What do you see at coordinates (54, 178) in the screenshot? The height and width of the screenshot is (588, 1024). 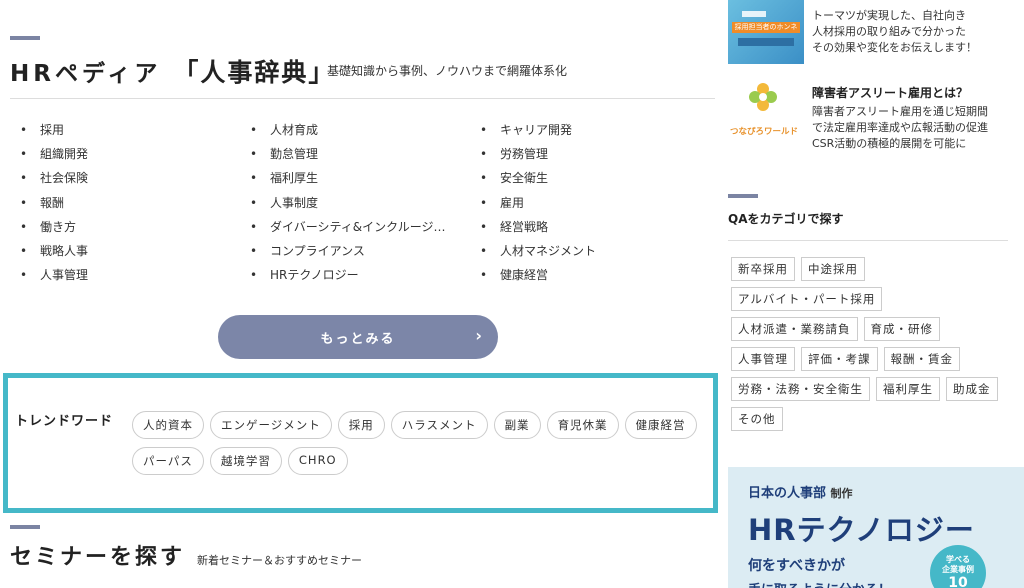 I see `term-link: 社会保険` at bounding box center [54, 178].